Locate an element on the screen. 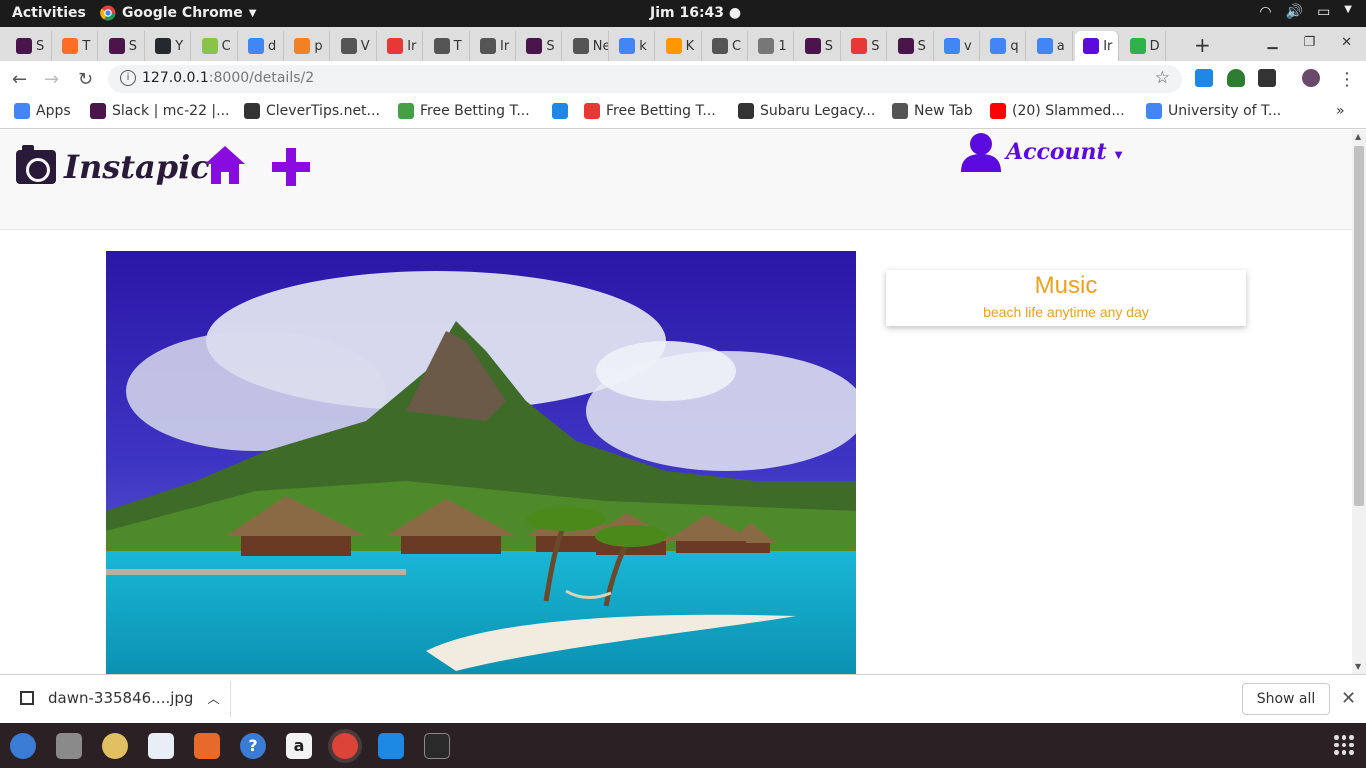 This screenshot has width=1366, height=768. back-icon: ← is located at coordinates (19, 79).